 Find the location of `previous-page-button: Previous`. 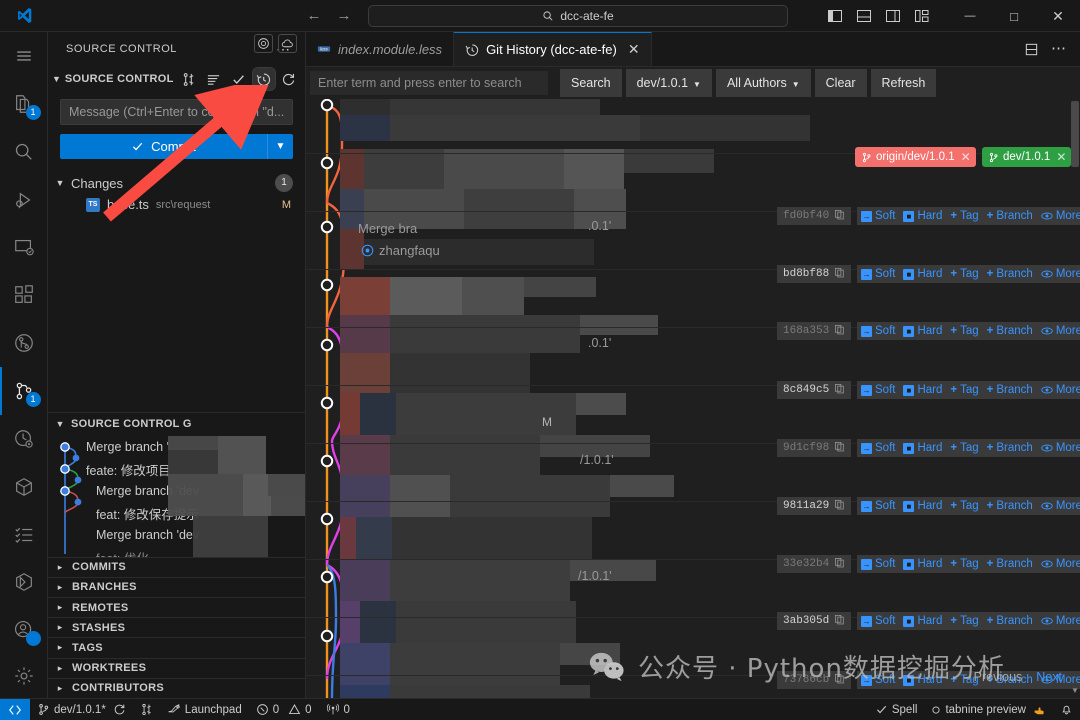

previous-page-button: Previous is located at coordinates (998, 677).